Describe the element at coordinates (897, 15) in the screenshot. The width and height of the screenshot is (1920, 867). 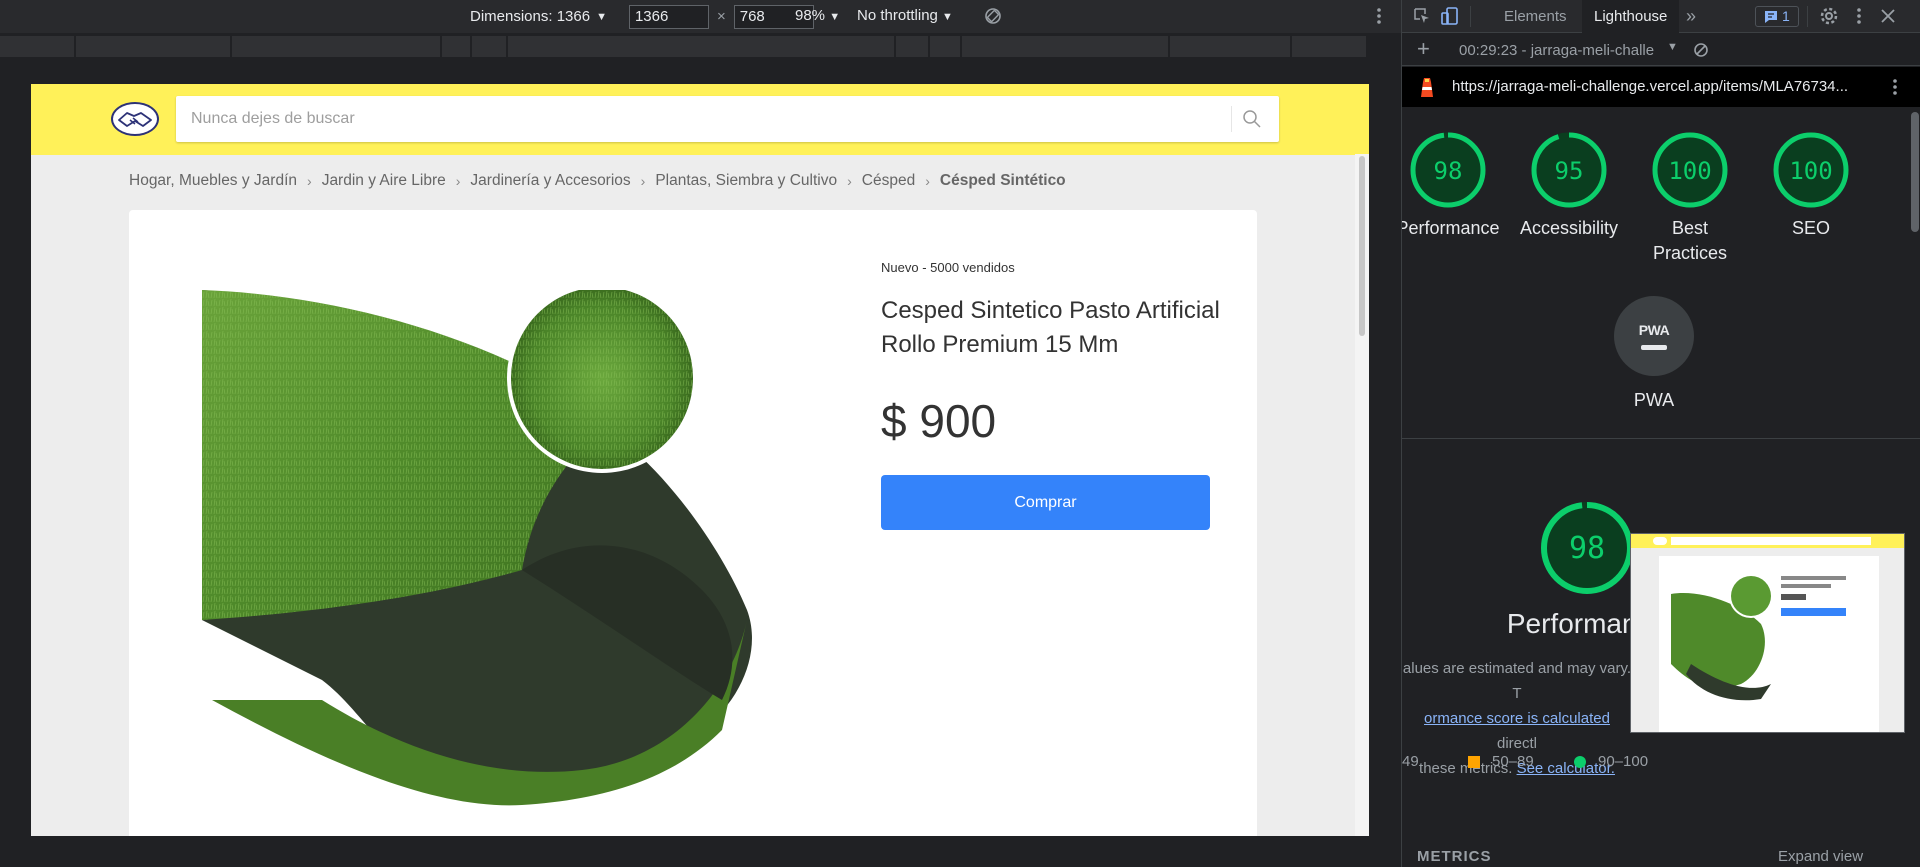
I see `throttling-value: No throttling` at that location.